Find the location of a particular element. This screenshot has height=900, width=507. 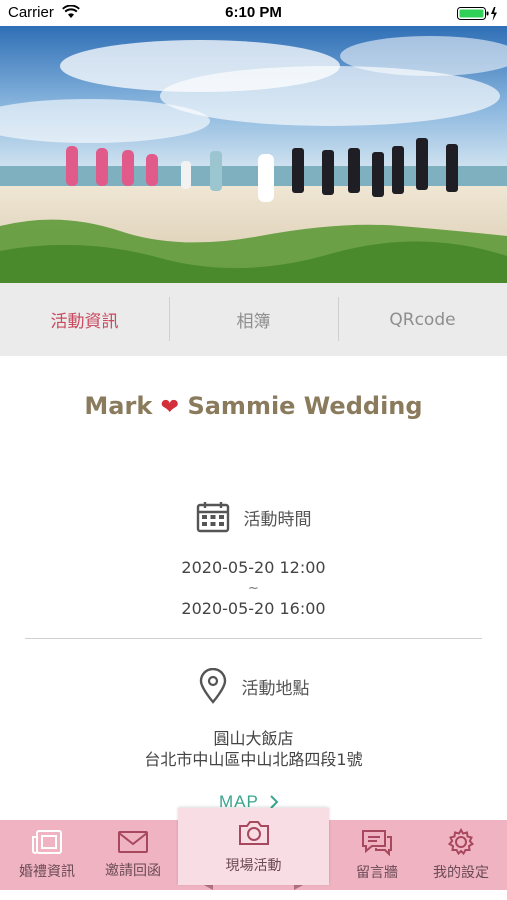

heart-icon: ❤ is located at coordinates (170, 407).